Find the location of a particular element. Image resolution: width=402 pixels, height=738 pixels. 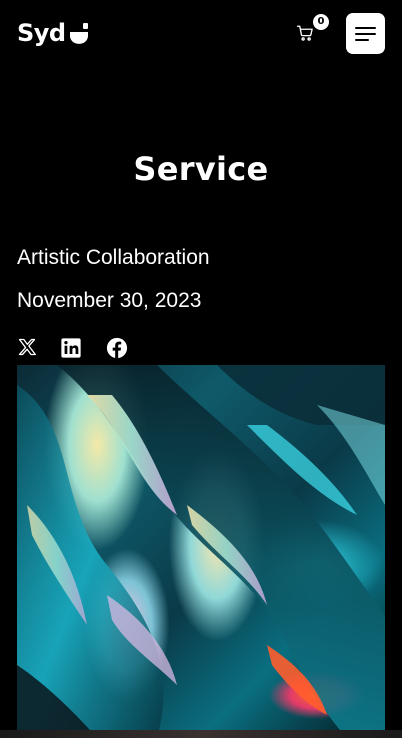

post-date: November 30, 2023 is located at coordinates (109, 300).